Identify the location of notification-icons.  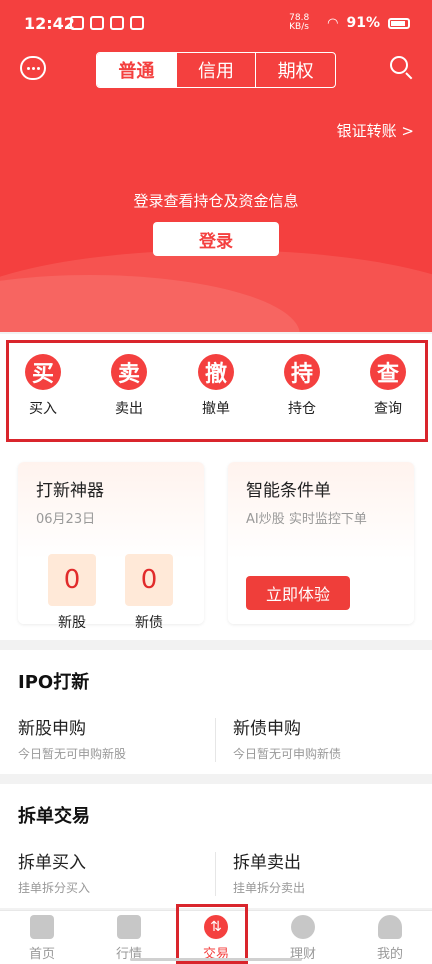
(107, 23).